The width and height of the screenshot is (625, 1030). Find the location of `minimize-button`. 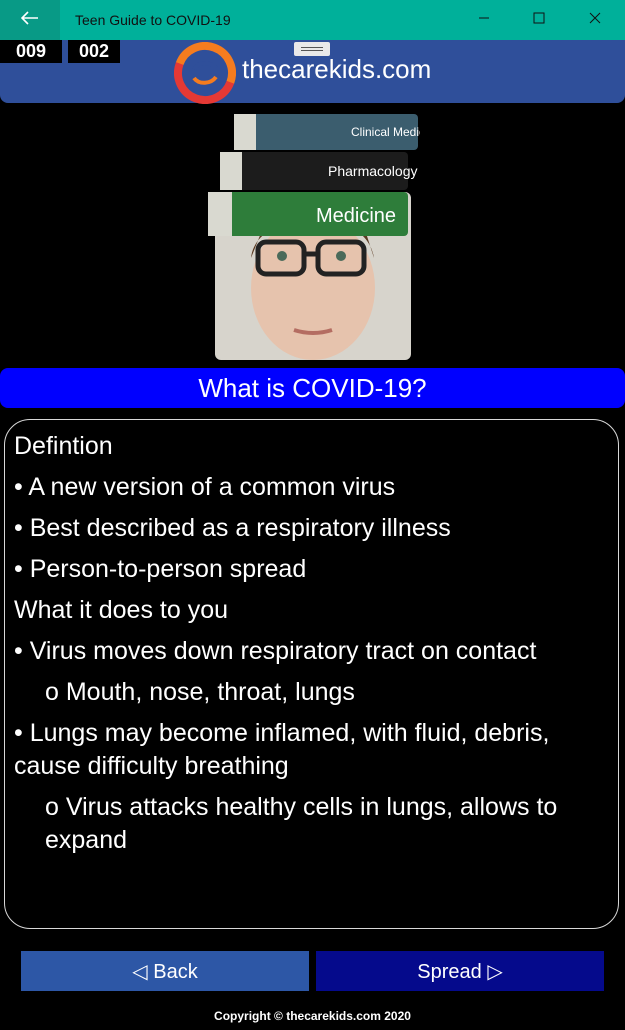

minimize-button is located at coordinates (484, 20).